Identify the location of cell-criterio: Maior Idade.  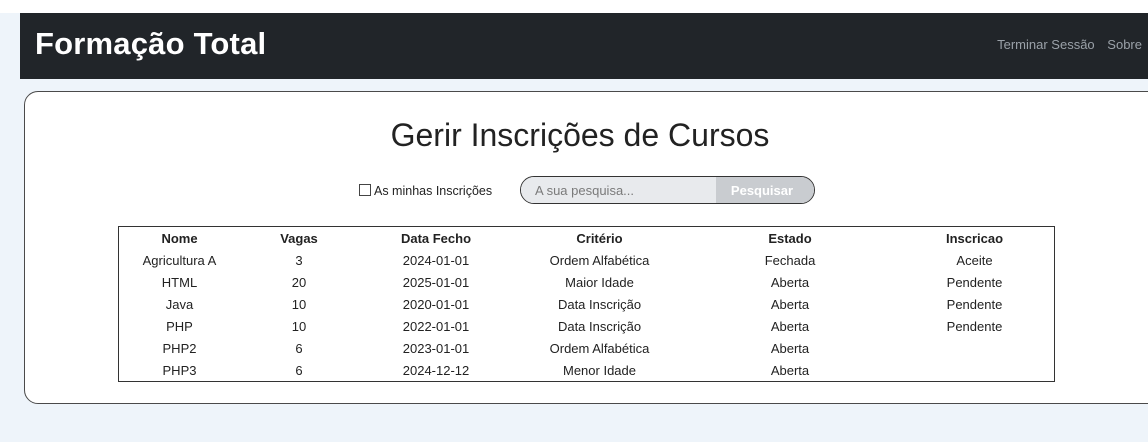
(599, 282).